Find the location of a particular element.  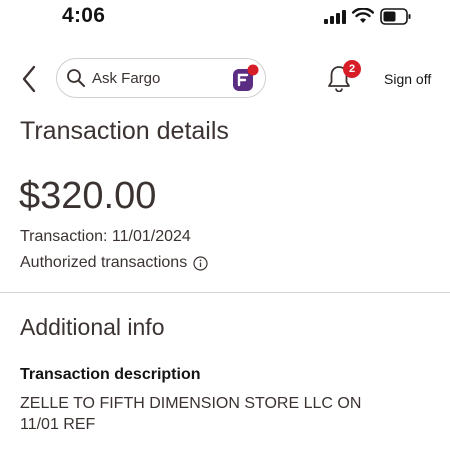

additional-info-heading: Additional info is located at coordinates (92, 327).